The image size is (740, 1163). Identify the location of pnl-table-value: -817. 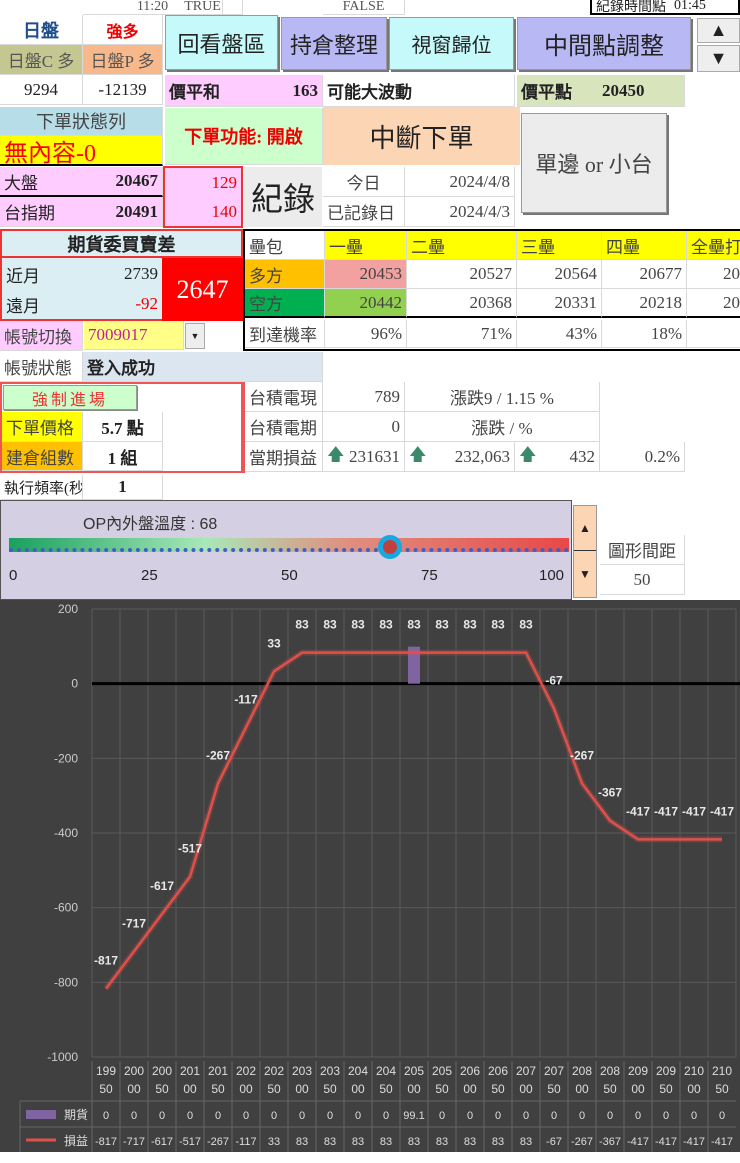
(106, 1142).